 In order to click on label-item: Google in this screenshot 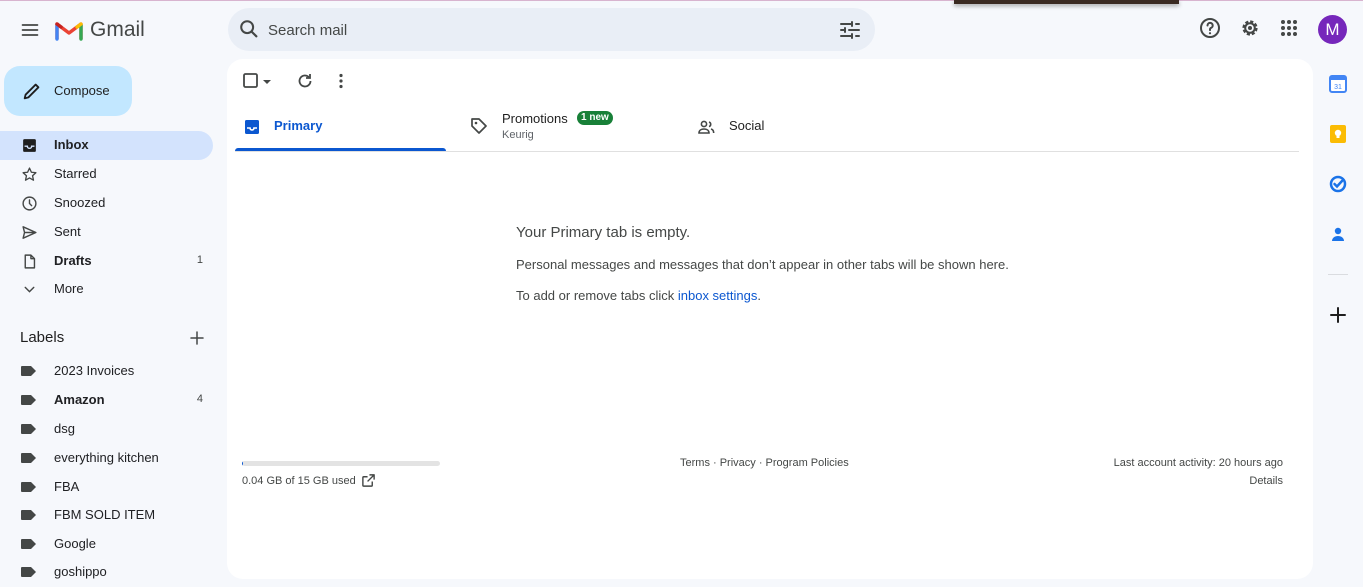, I will do `click(106, 544)`.